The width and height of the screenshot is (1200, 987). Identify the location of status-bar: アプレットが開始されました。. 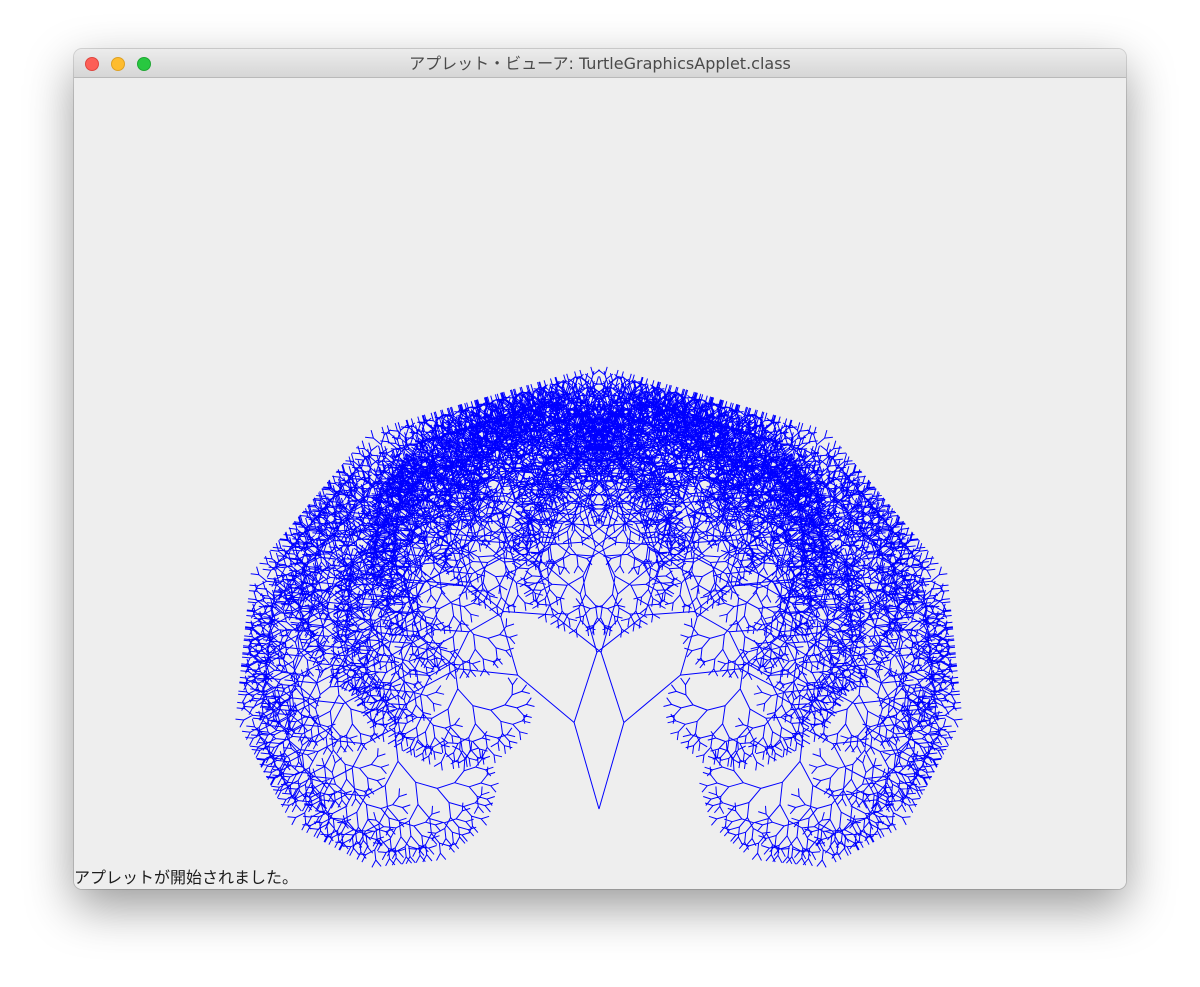
(186, 877).